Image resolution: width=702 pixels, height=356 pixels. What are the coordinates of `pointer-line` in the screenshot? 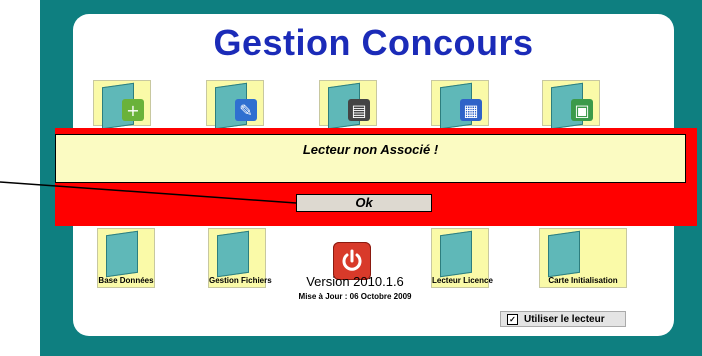 It's located at (148, 192).